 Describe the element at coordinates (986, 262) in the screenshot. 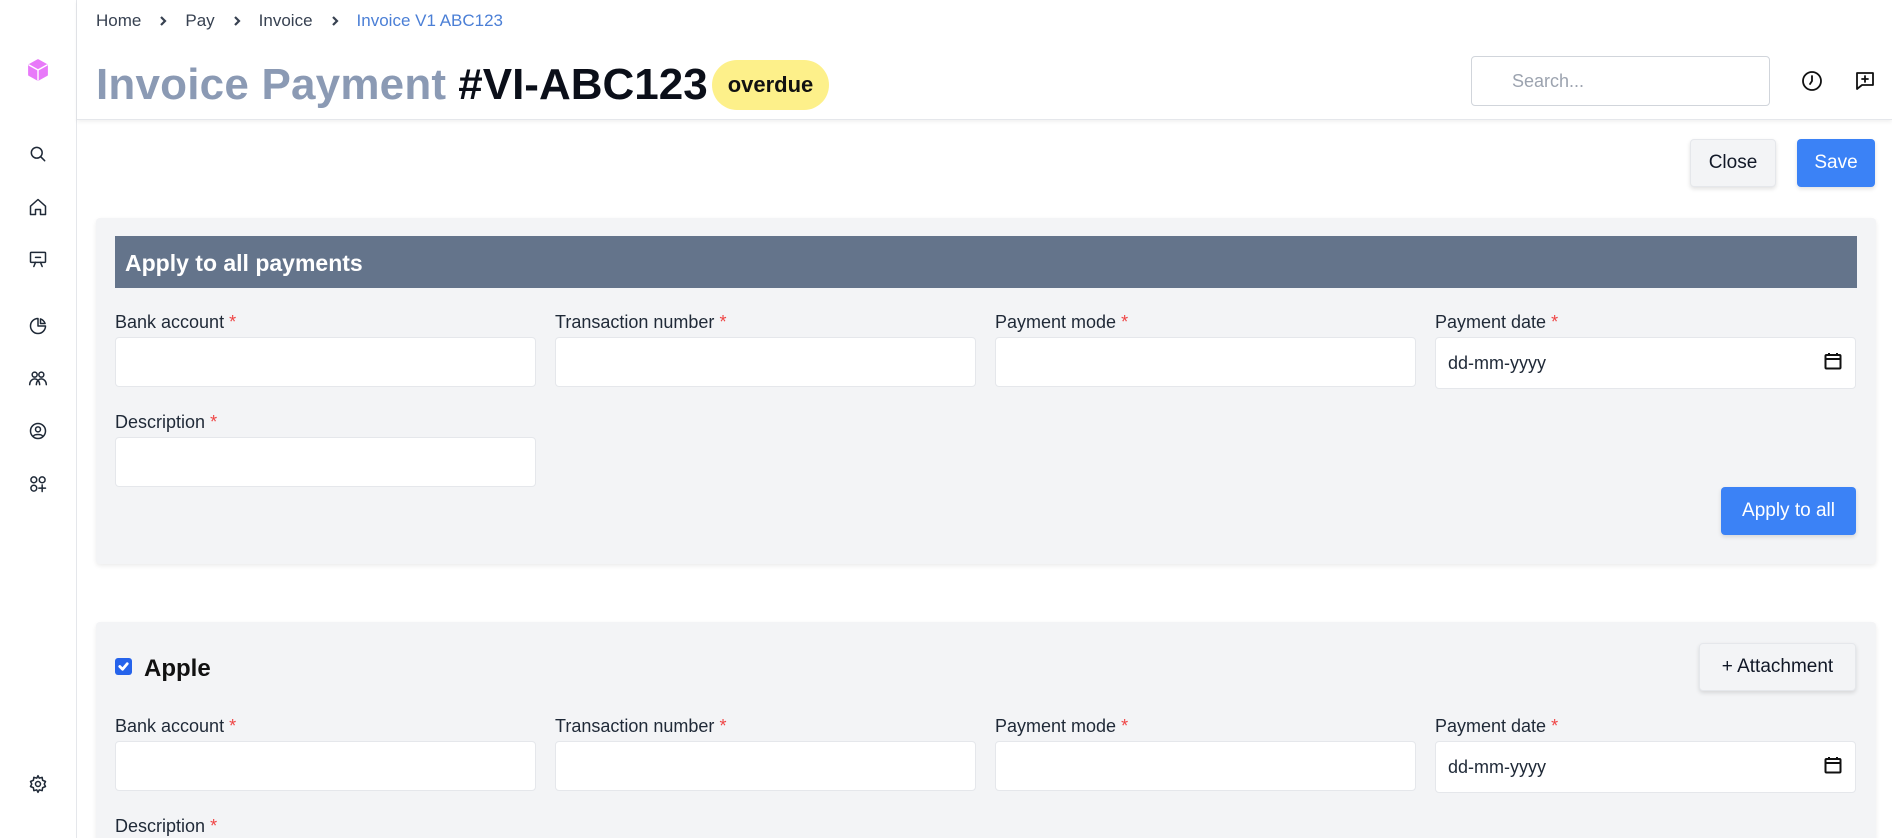

I see `section-heading: Apply to all payments` at that location.